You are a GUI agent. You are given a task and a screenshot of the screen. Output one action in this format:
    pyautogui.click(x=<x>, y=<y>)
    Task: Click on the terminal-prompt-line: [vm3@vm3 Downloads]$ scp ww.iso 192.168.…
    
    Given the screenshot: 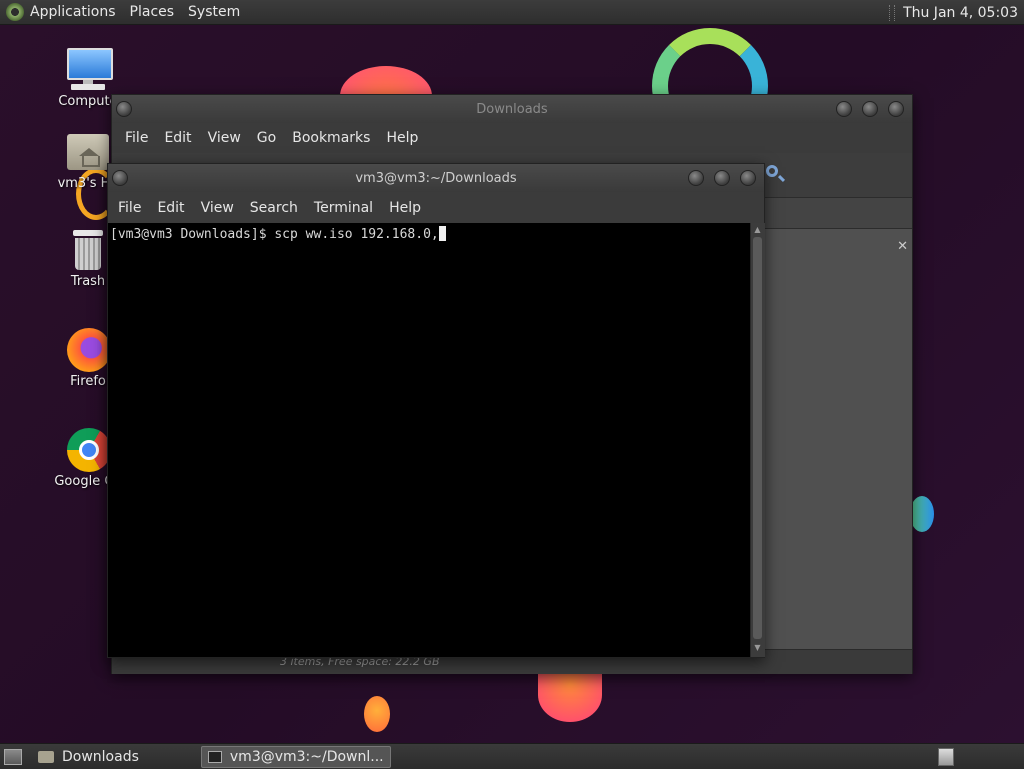 What is the action you would take?
    pyautogui.click(x=278, y=234)
    